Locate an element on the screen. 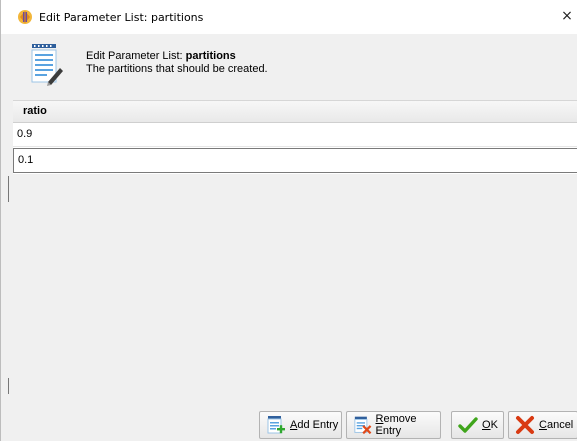  table-cell: 0.9 is located at coordinates (24, 134).